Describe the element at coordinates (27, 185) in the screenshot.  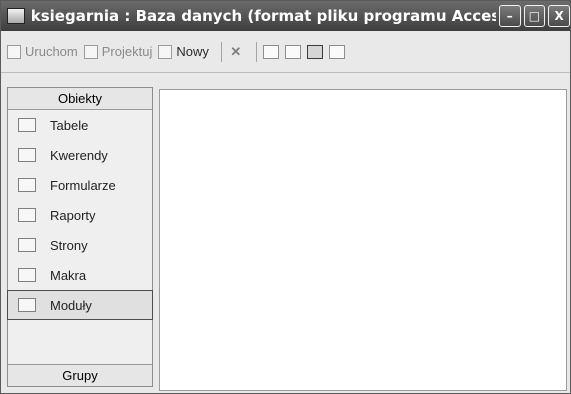
I see `form-icon` at that location.